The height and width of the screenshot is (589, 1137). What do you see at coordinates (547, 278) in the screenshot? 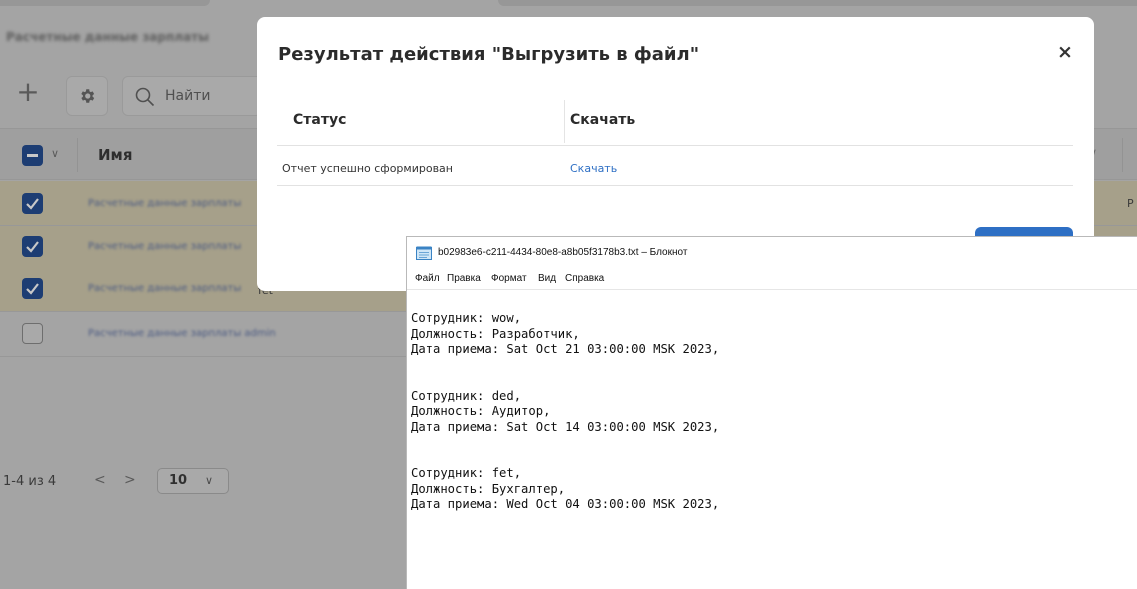
I see `menu-view: Вид` at bounding box center [547, 278].